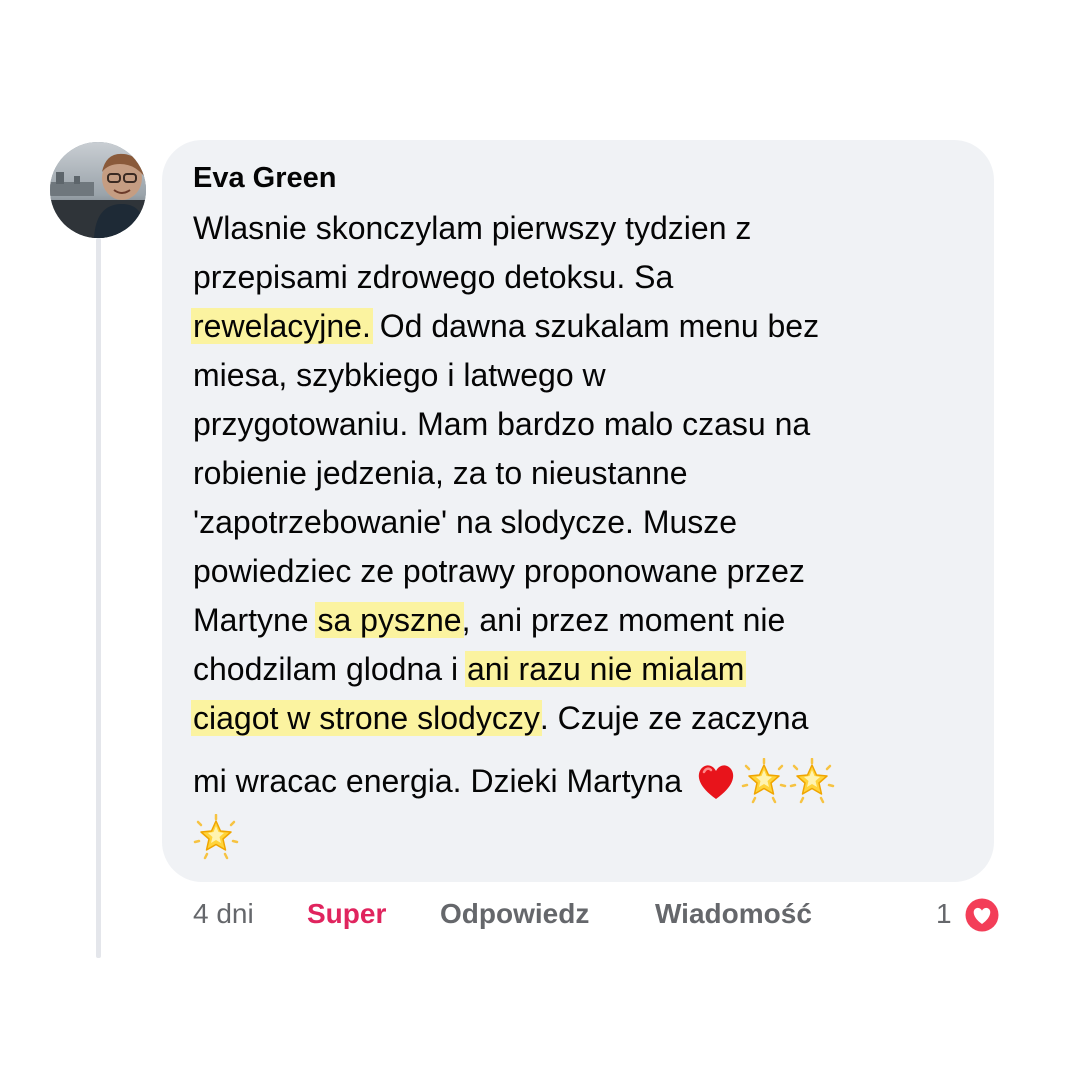 The image size is (1080, 1080). What do you see at coordinates (514, 914) in the screenshot?
I see `reply-button: Odpowiedz` at bounding box center [514, 914].